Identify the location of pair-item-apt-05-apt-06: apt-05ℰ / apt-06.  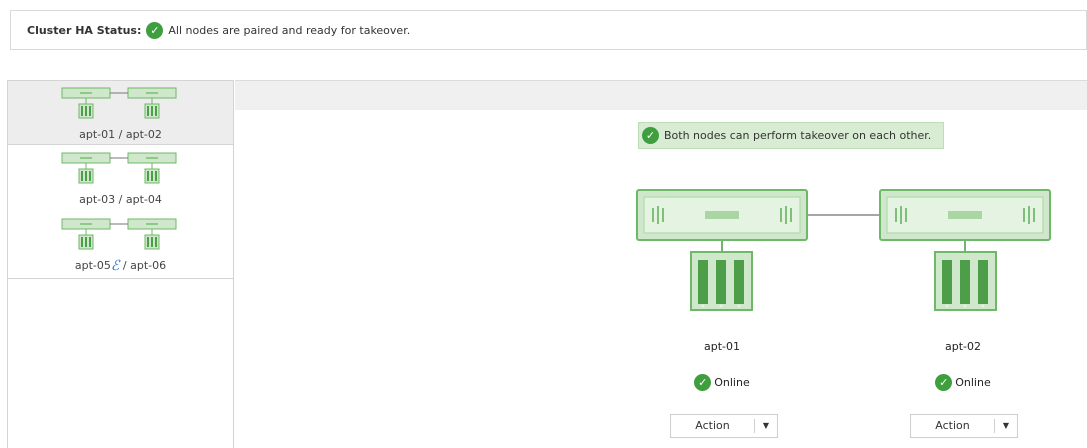
(120, 244).